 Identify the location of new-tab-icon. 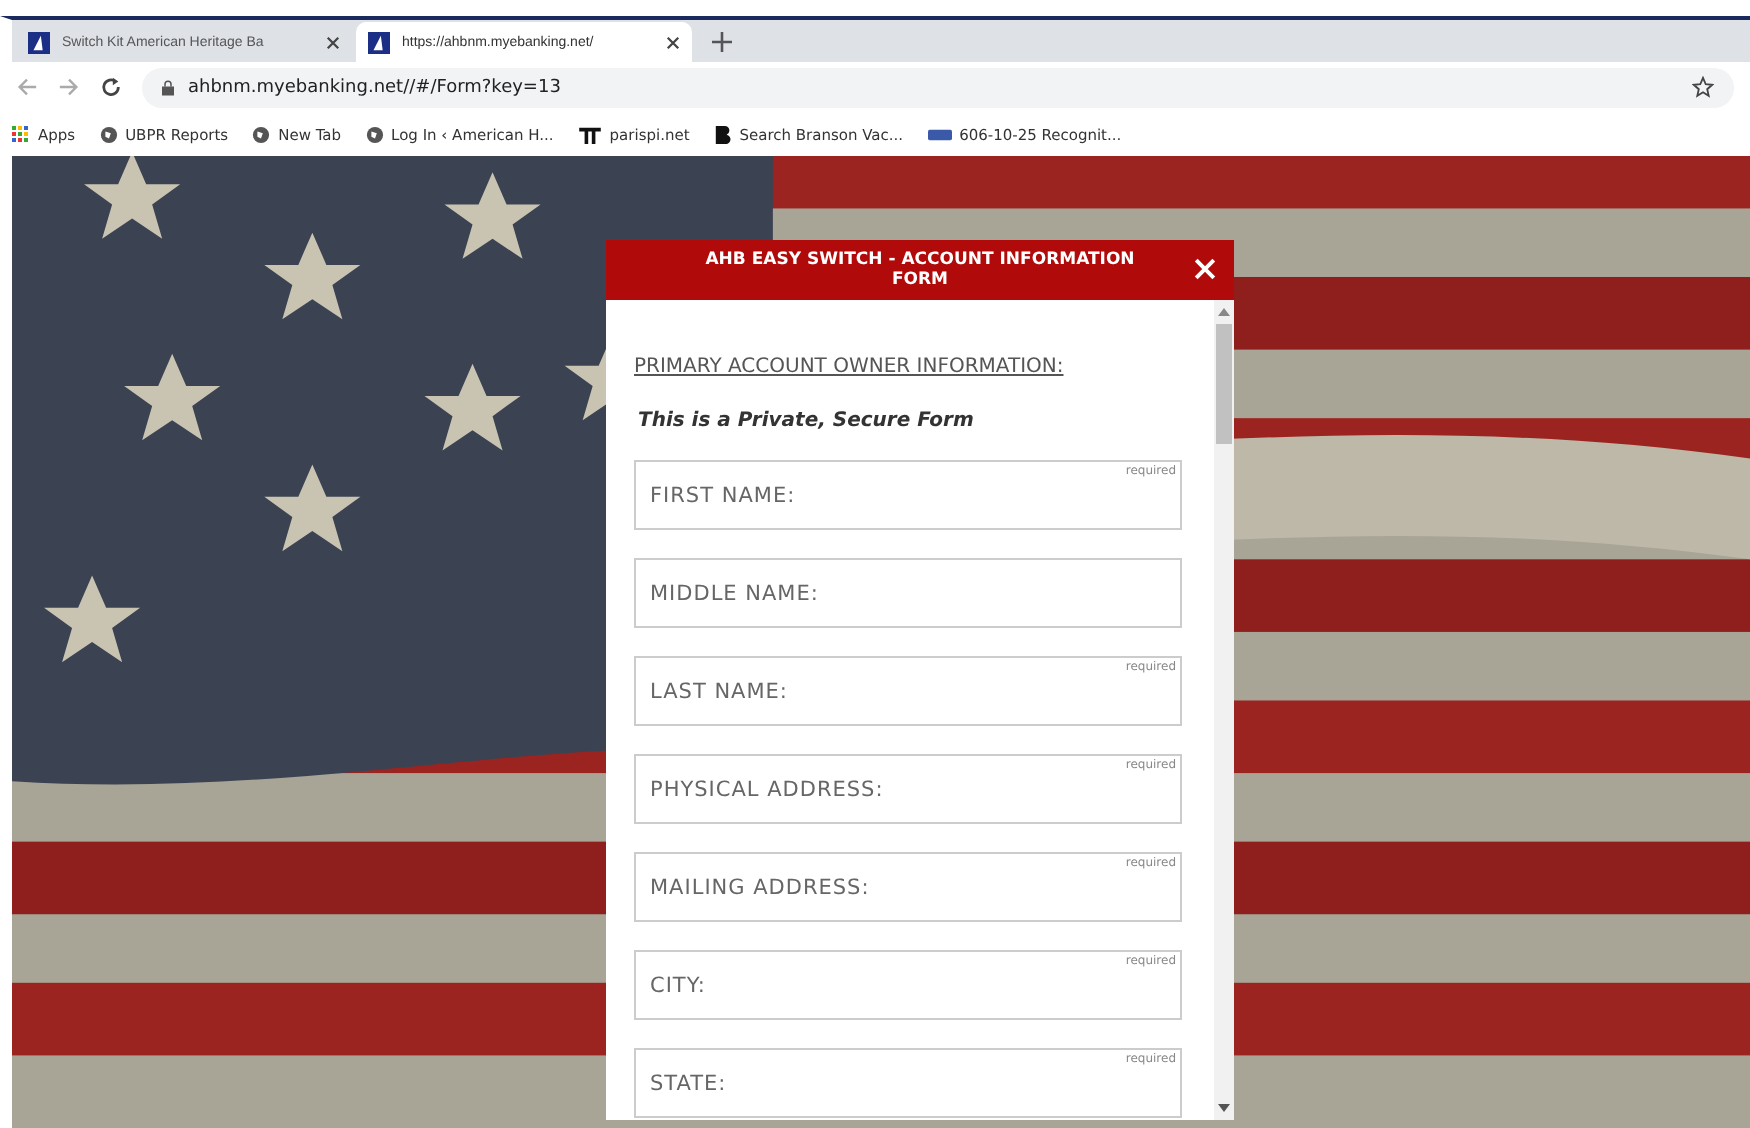
(722, 42).